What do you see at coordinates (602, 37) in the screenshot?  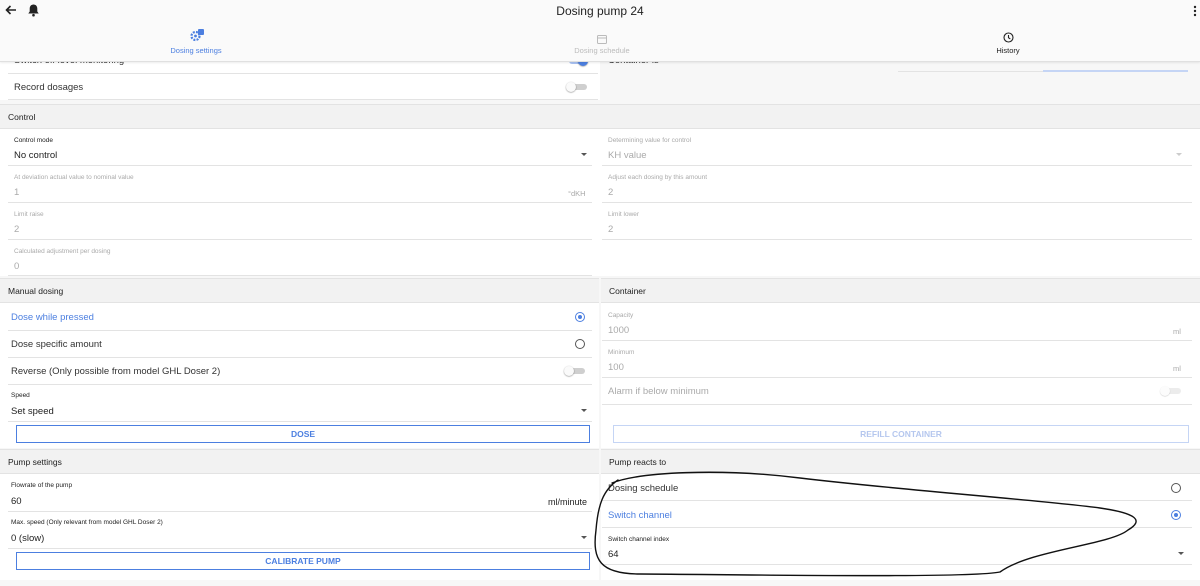 I see `calendar-icon` at bounding box center [602, 37].